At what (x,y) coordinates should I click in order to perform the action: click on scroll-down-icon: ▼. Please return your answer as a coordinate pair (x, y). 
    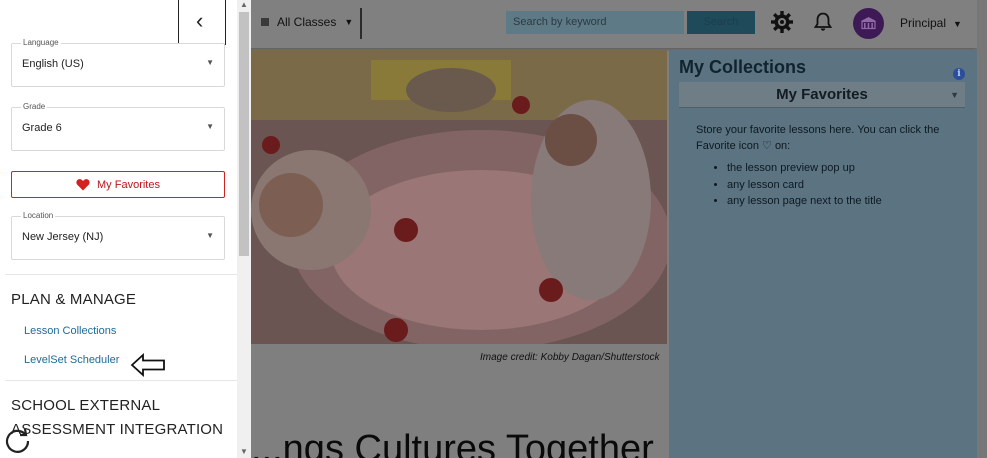
    Looking at the image, I should click on (244, 451).